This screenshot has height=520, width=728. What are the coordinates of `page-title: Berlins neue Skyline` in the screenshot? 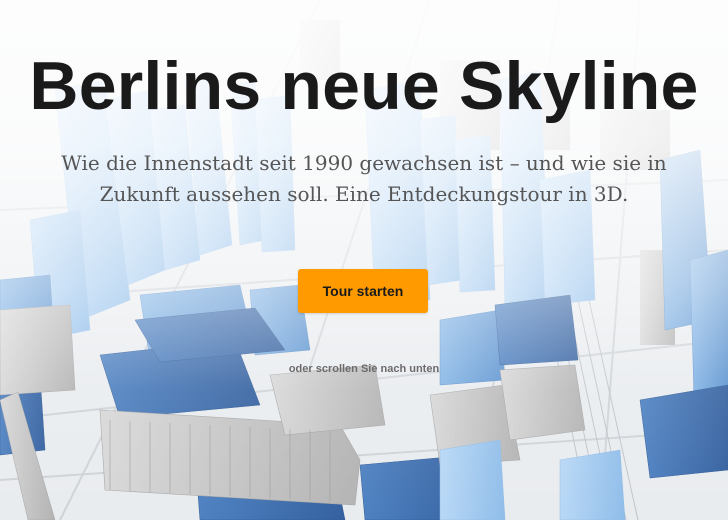 It's located at (364, 86).